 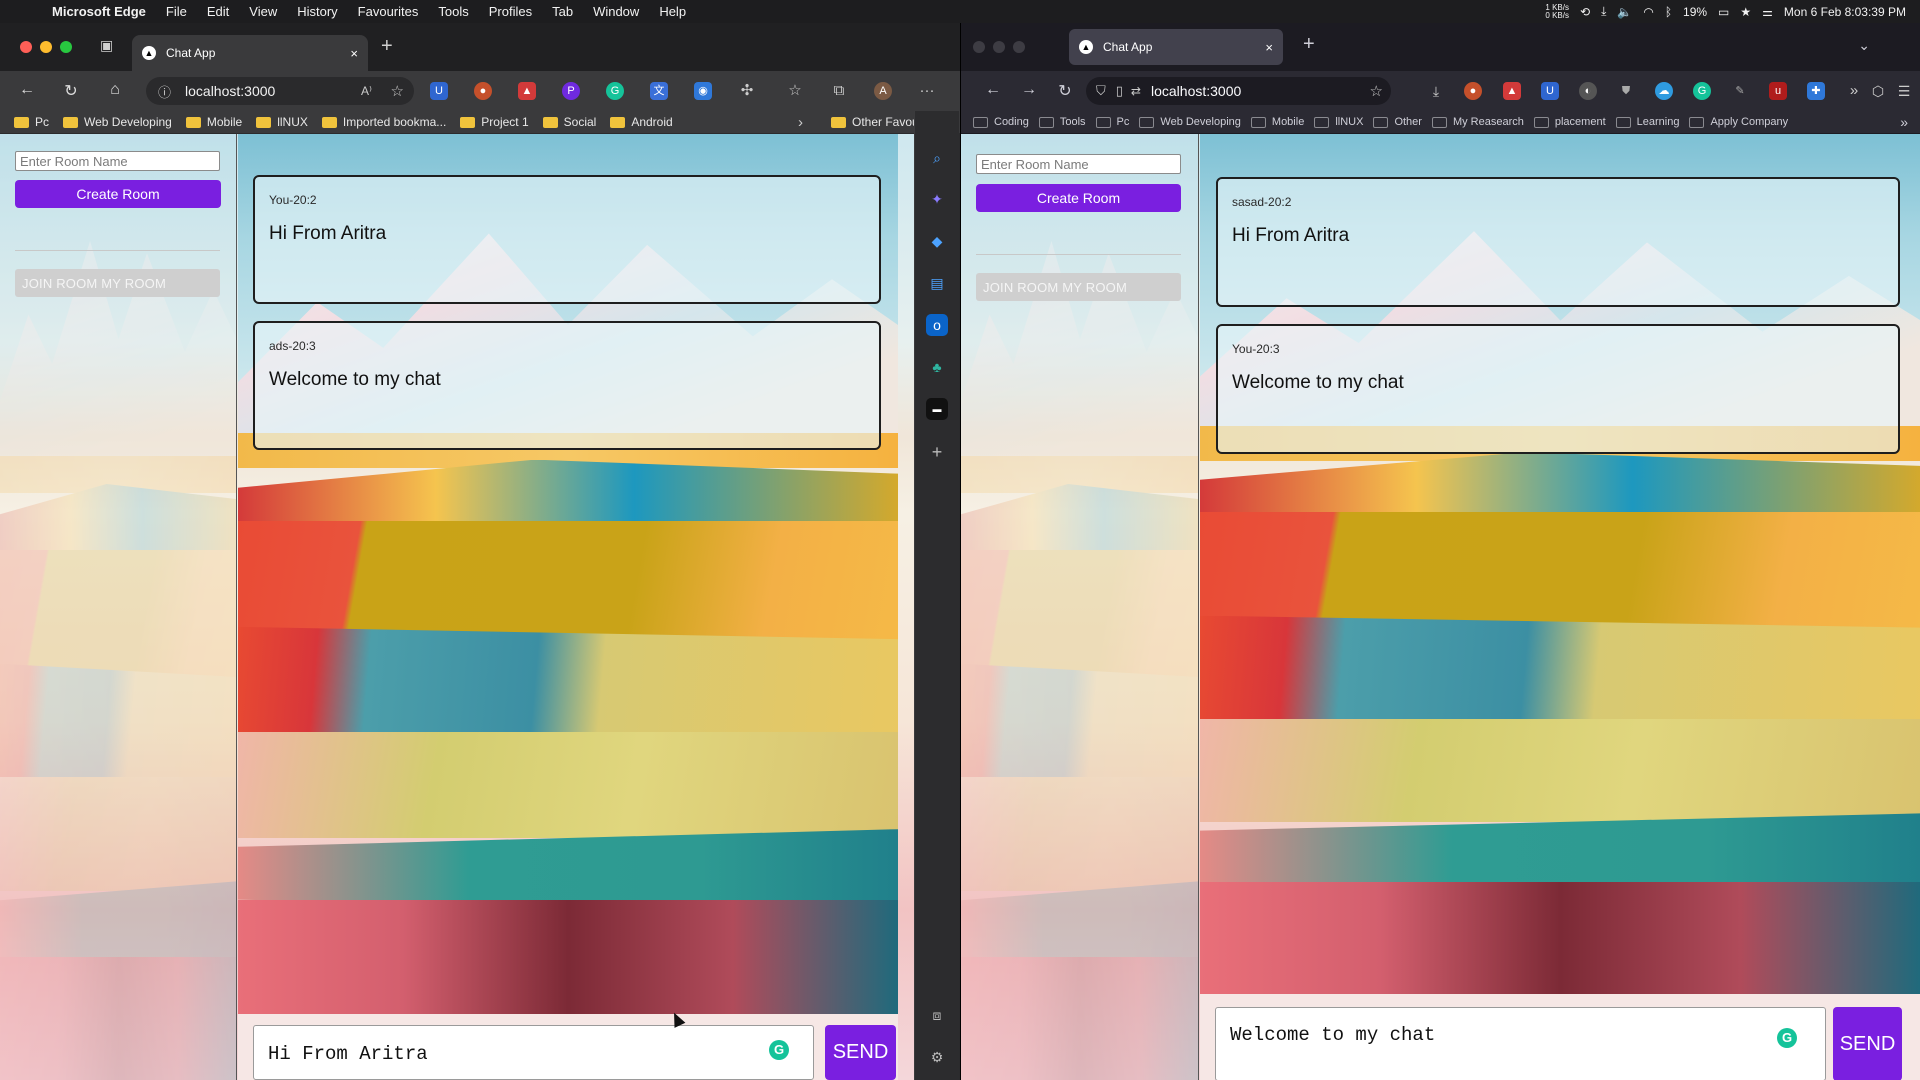 What do you see at coordinates (1136, 91) in the screenshot?
I see `permissions-icon: ⇄` at bounding box center [1136, 91].